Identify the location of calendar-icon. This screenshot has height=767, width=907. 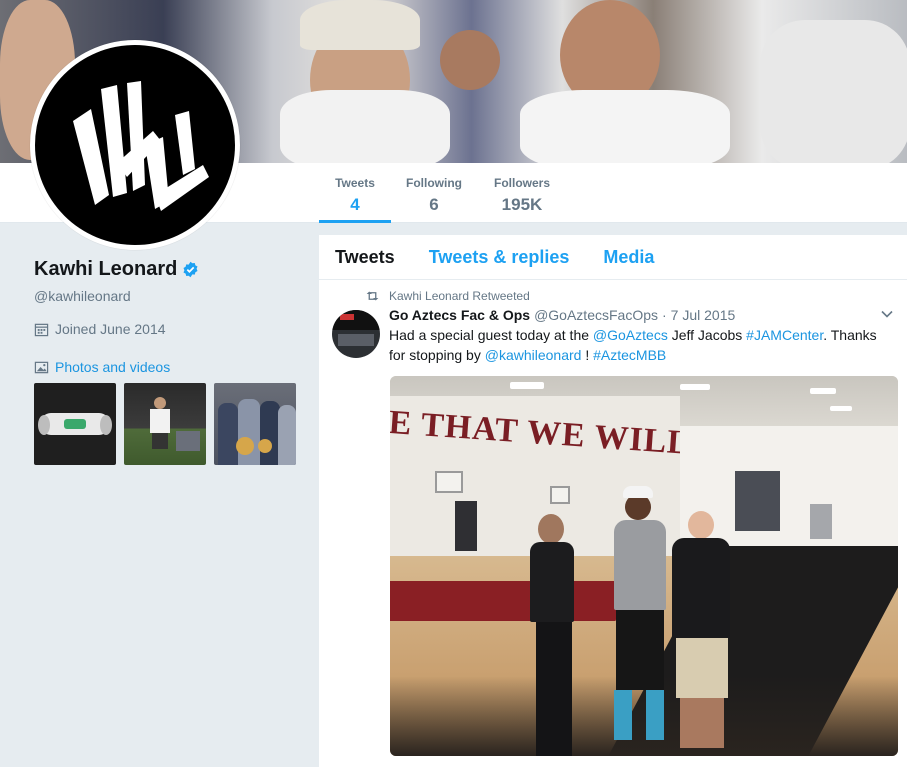
(41, 329).